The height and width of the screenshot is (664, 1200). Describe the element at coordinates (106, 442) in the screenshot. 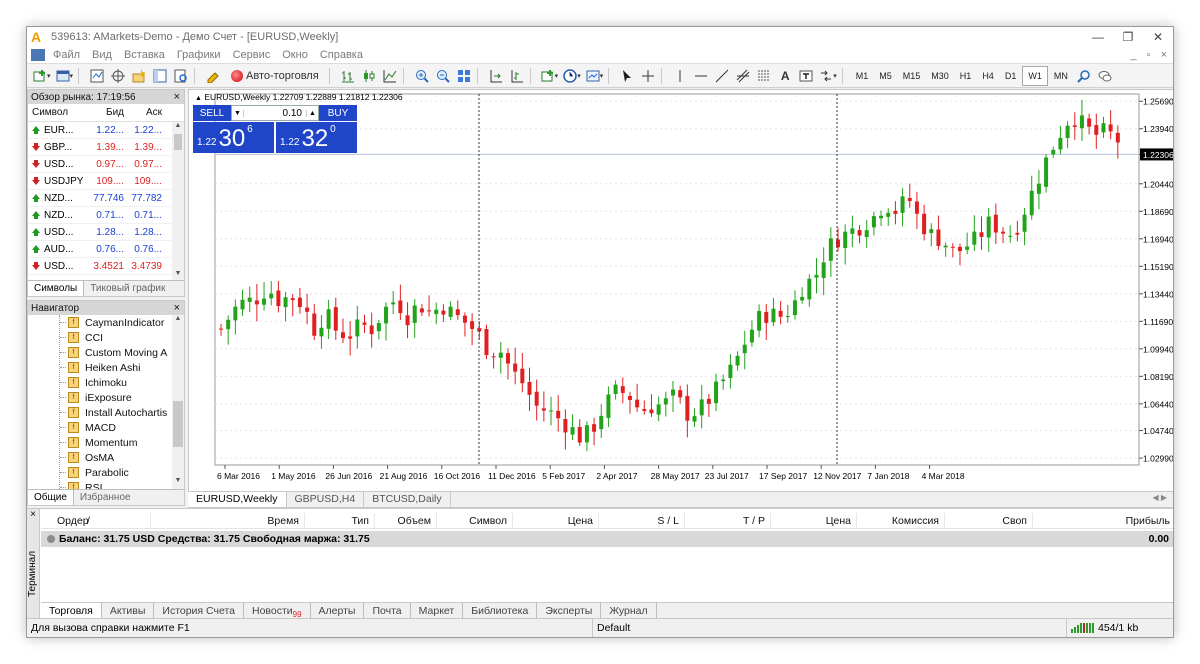

I see `navigator-item: f Momentum` at that location.